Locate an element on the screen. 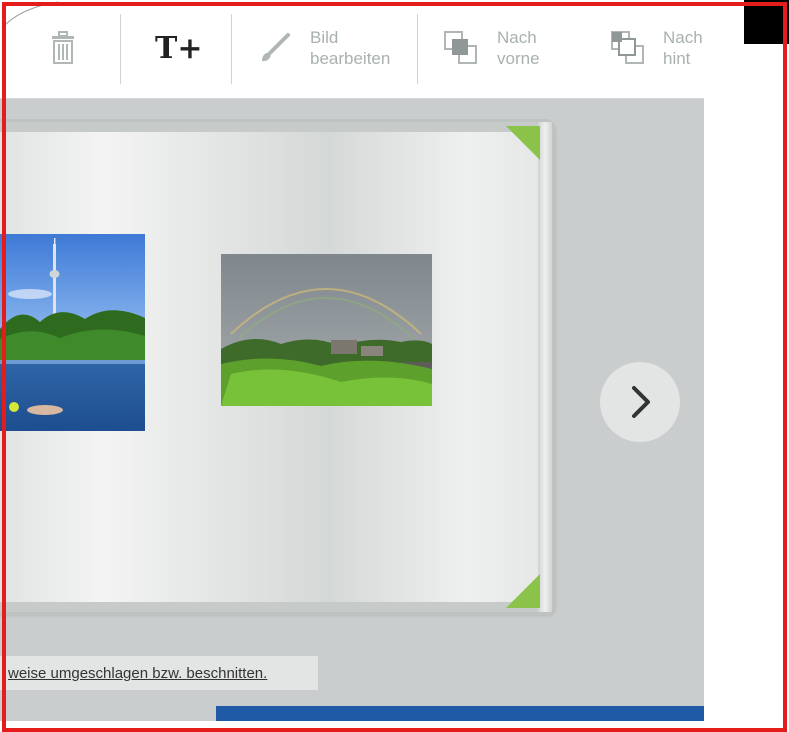  photo-rainbow-image is located at coordinates (326, 330).